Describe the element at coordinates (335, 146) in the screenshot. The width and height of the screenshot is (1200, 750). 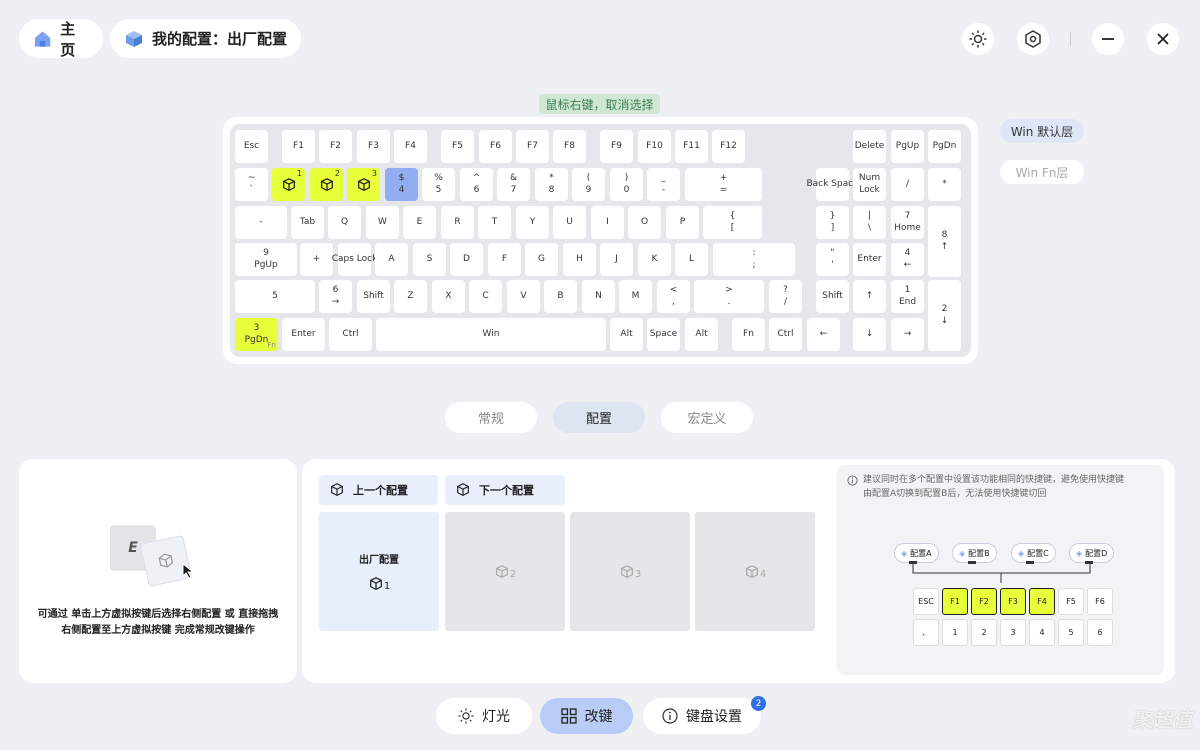
I see `key-2: F2` at that location.